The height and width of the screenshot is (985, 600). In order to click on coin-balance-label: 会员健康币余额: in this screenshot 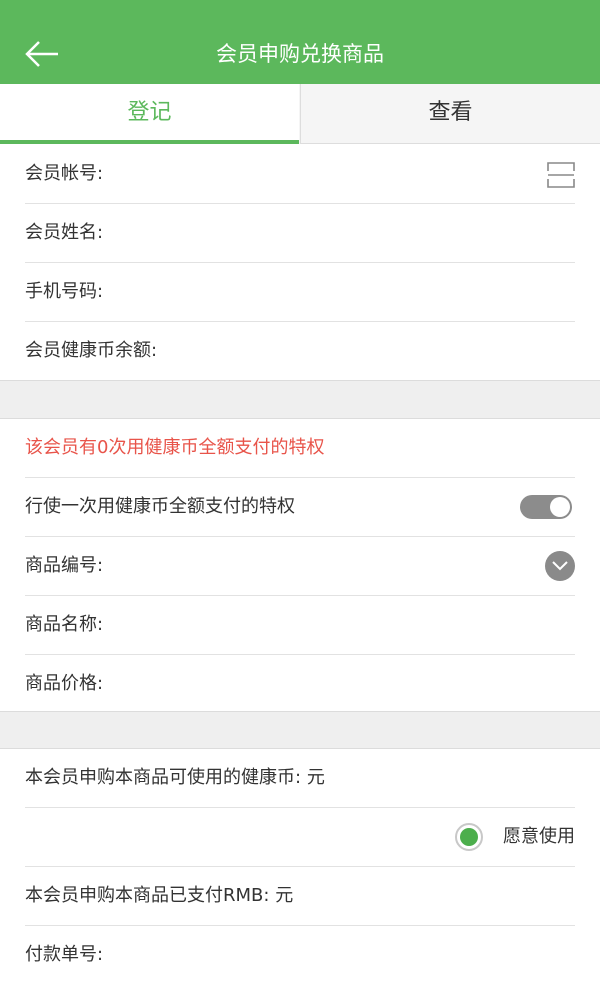, I will do `click(91, 350)`.